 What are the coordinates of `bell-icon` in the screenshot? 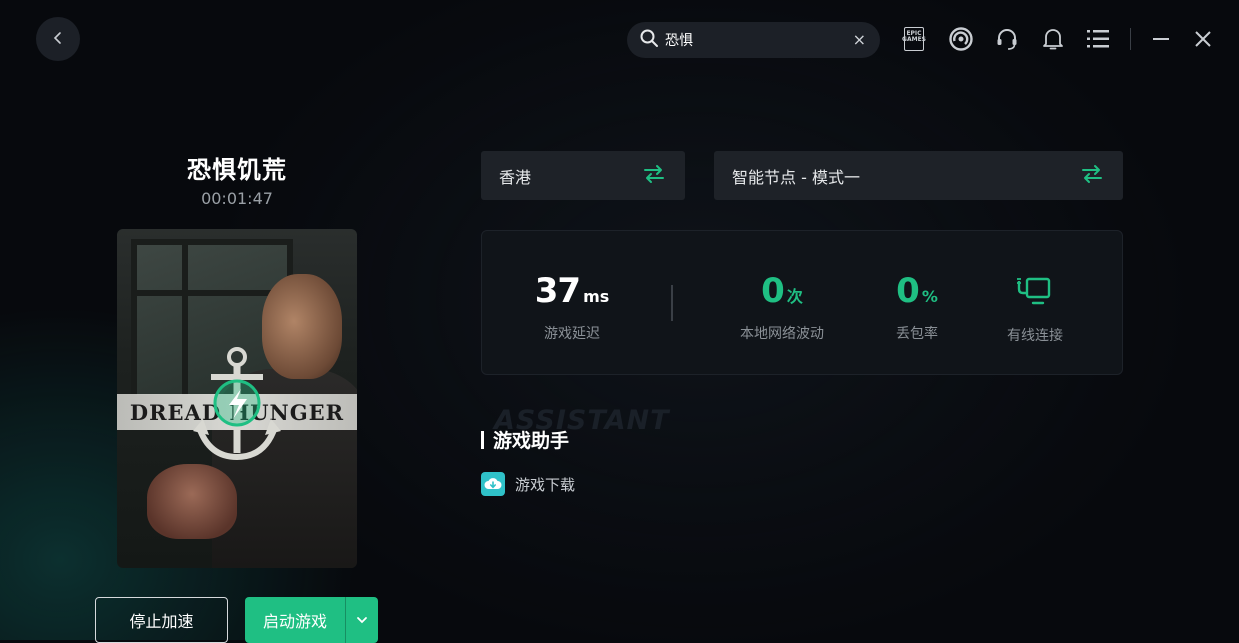 It's located at (1053, 39).